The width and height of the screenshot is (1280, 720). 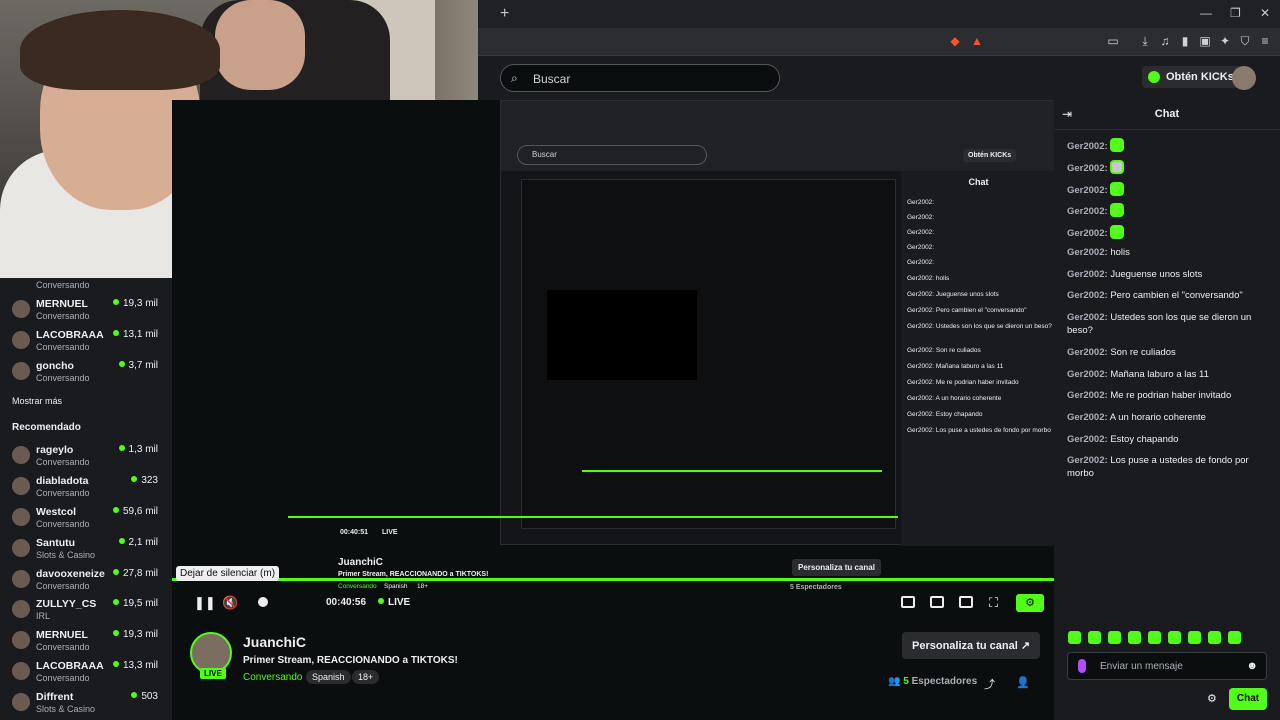 What do you see at coordinates (86, 550) in the screenshot?
I see `sidebar-item-recommended: Santutu Slots & Casino 2,1 mil` at bounding box center [86, 550].